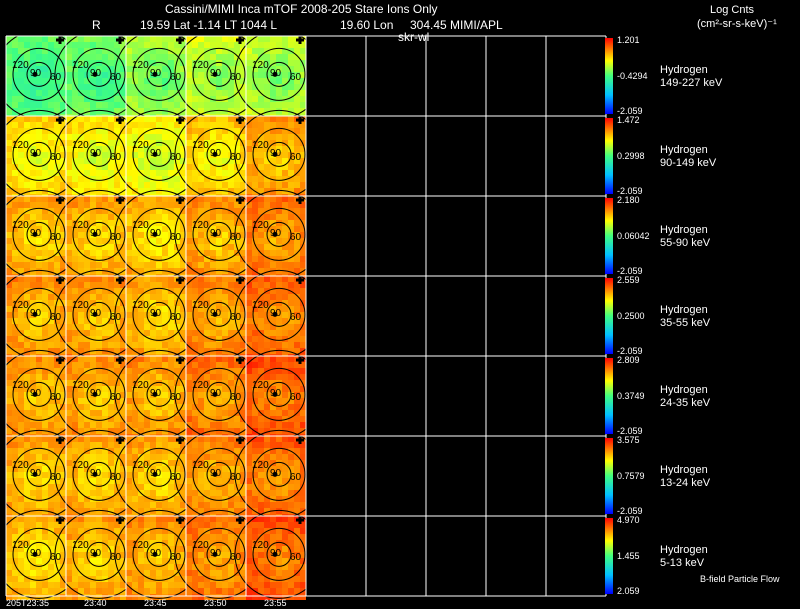  Describe the element at coordinates (628, 40) in the screenshot. I see `colorbar-max-label: 1.201` at that location.